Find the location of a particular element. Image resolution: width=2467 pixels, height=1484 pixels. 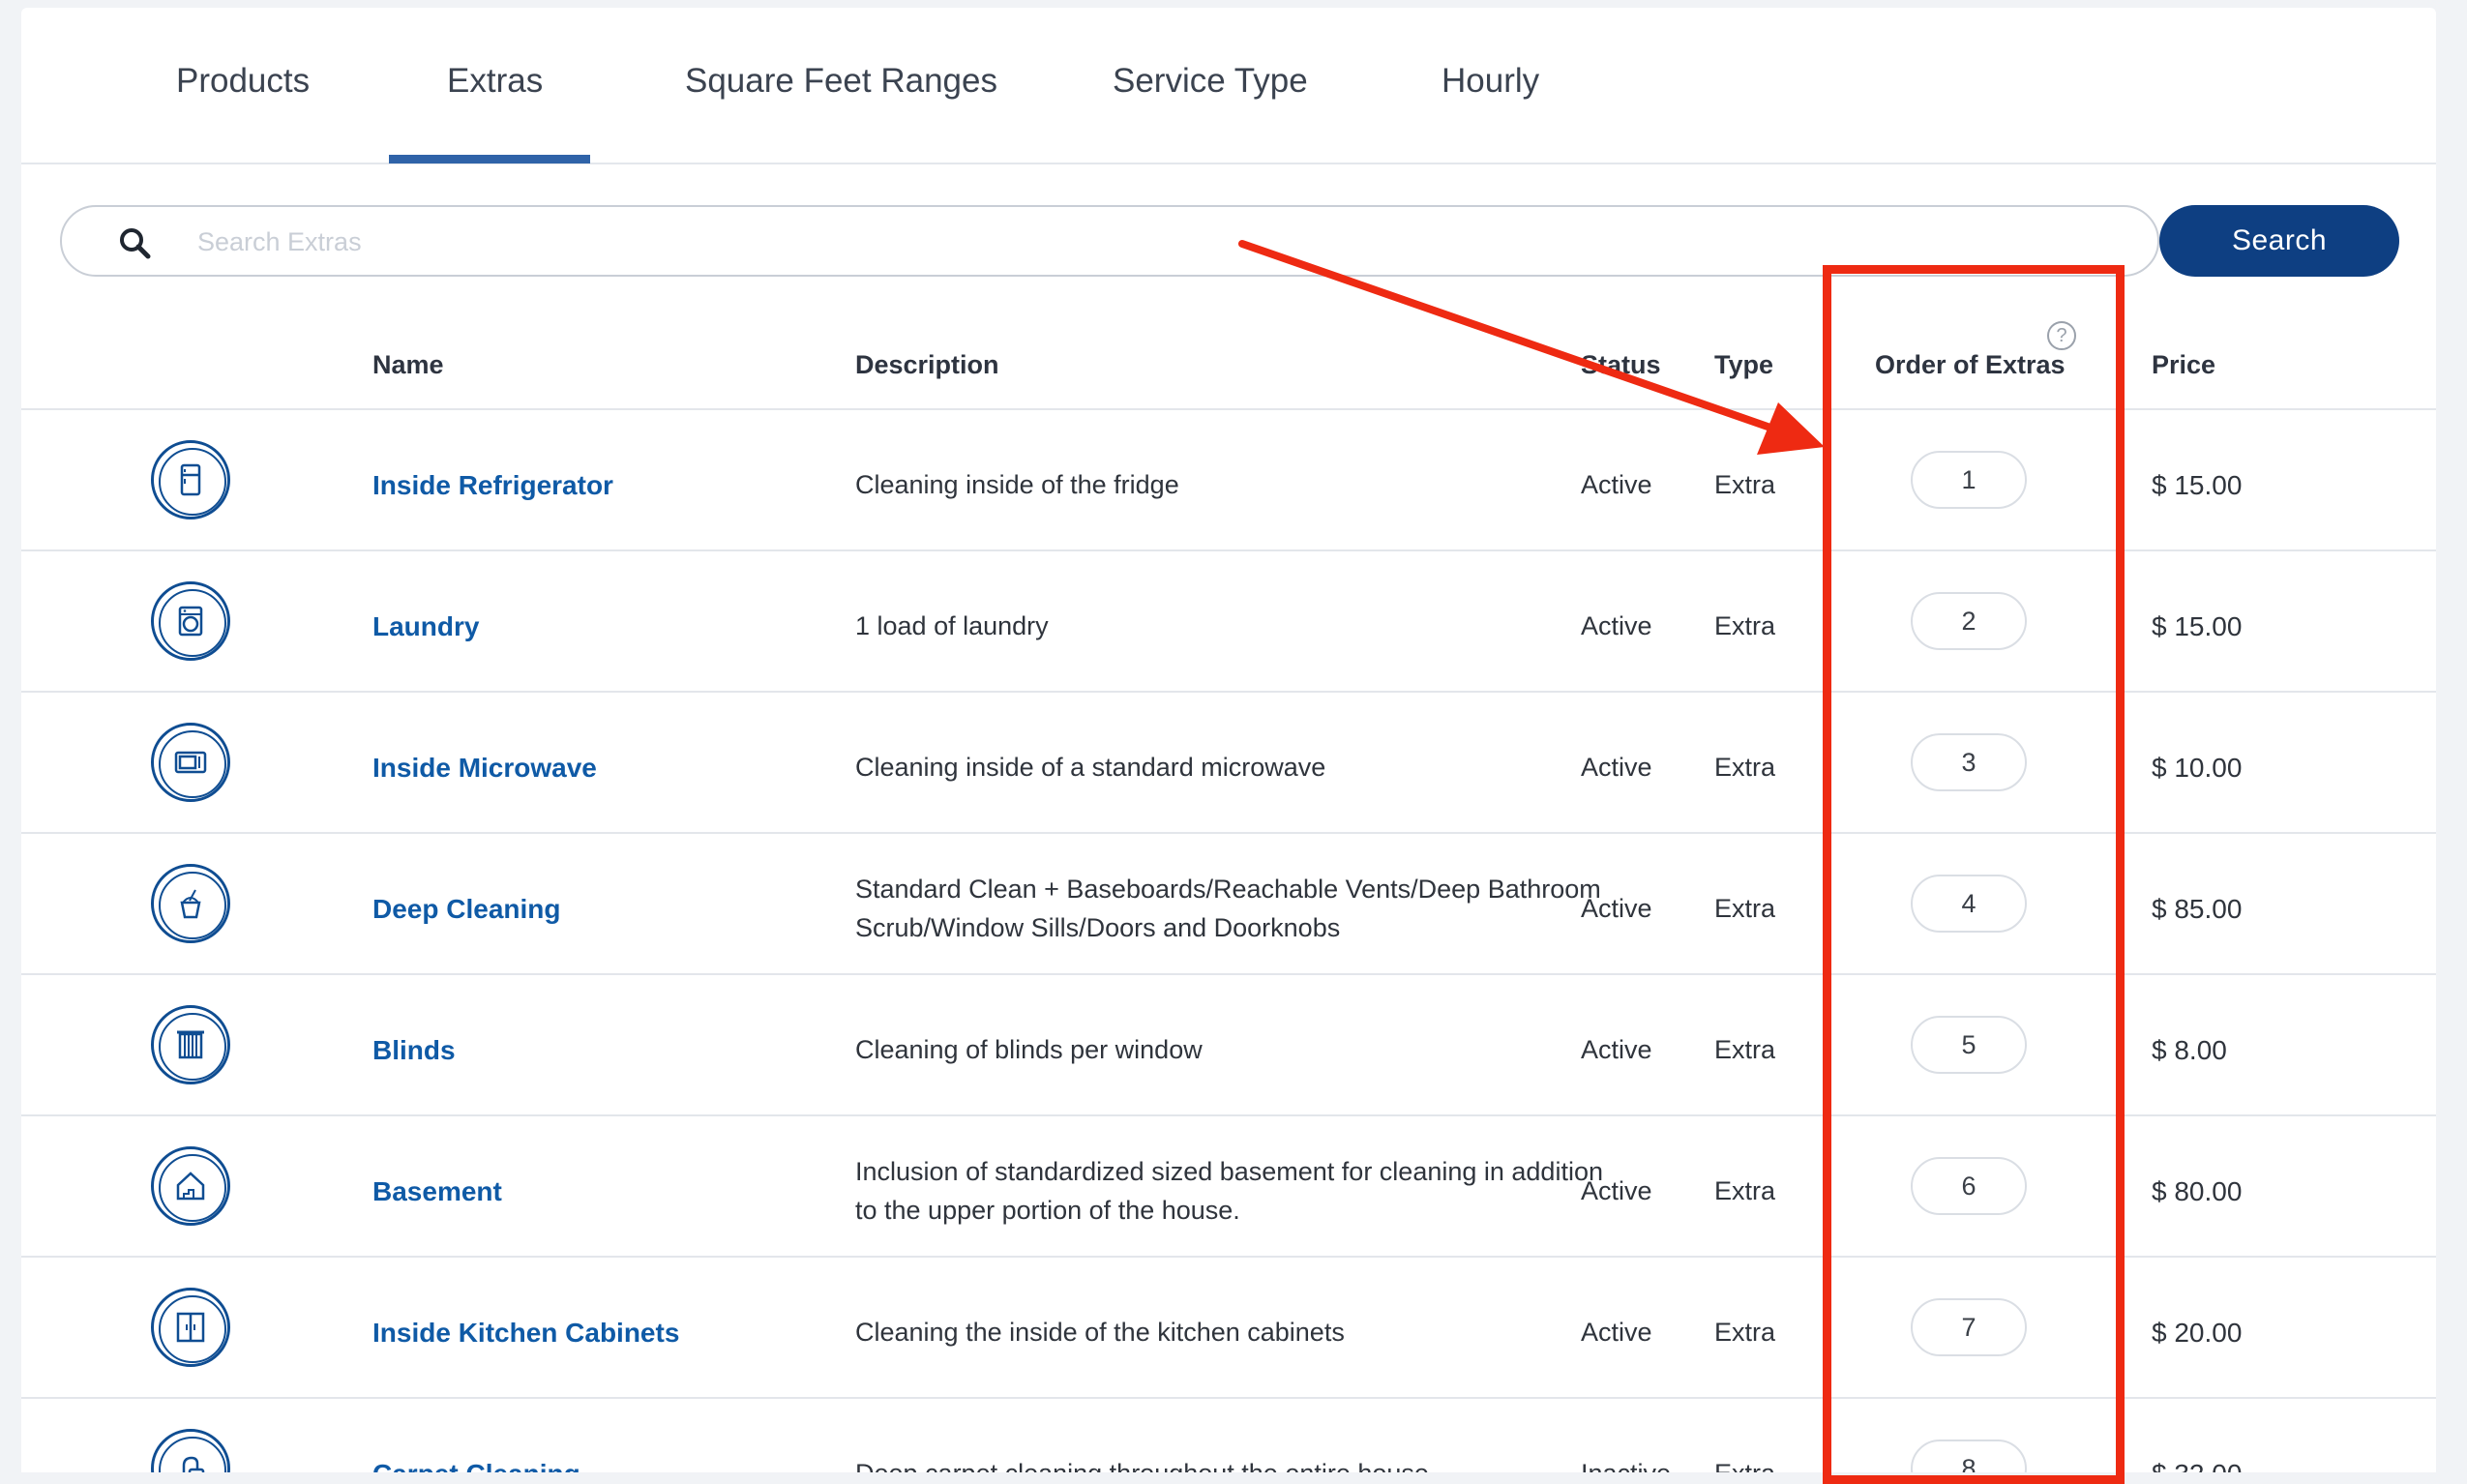

tab-hourly: Hourly is located at coordinates (1490, 81).